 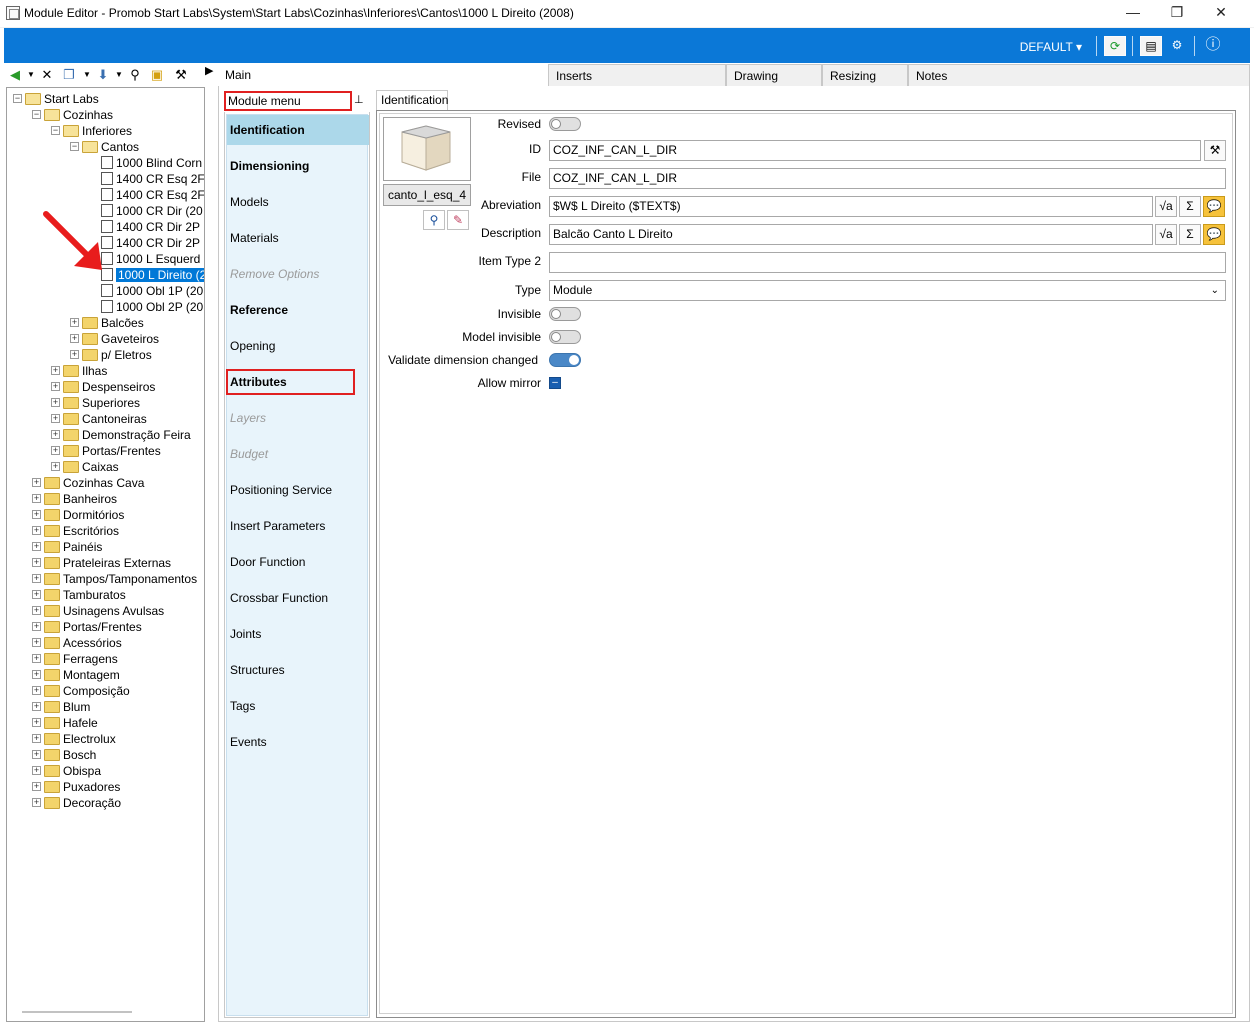 What do you see at coordinates (298, 274) in the screenshot?
I see `menu-item-remove-options: Remove Options` at bounding box center [298, 274].